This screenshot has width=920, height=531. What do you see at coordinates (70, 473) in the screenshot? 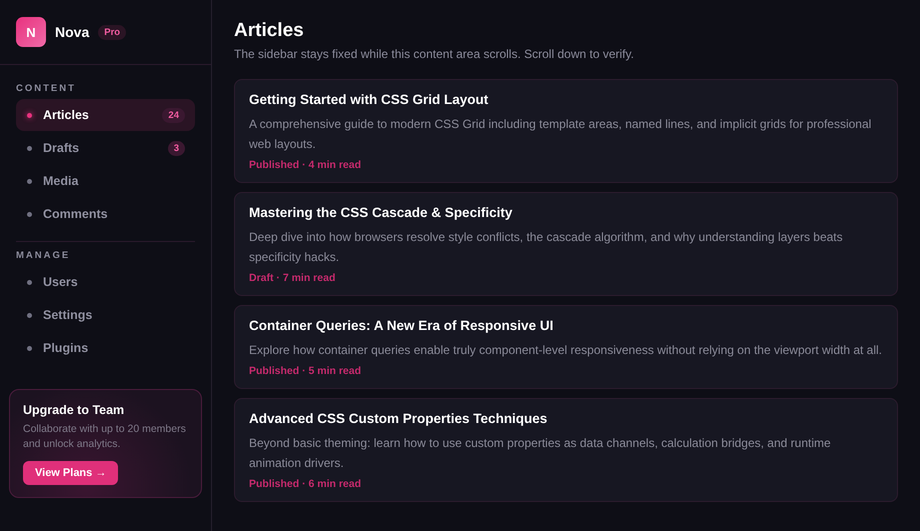
I see `view-plans-button: View Plans →` at bounding box center [70, 473].